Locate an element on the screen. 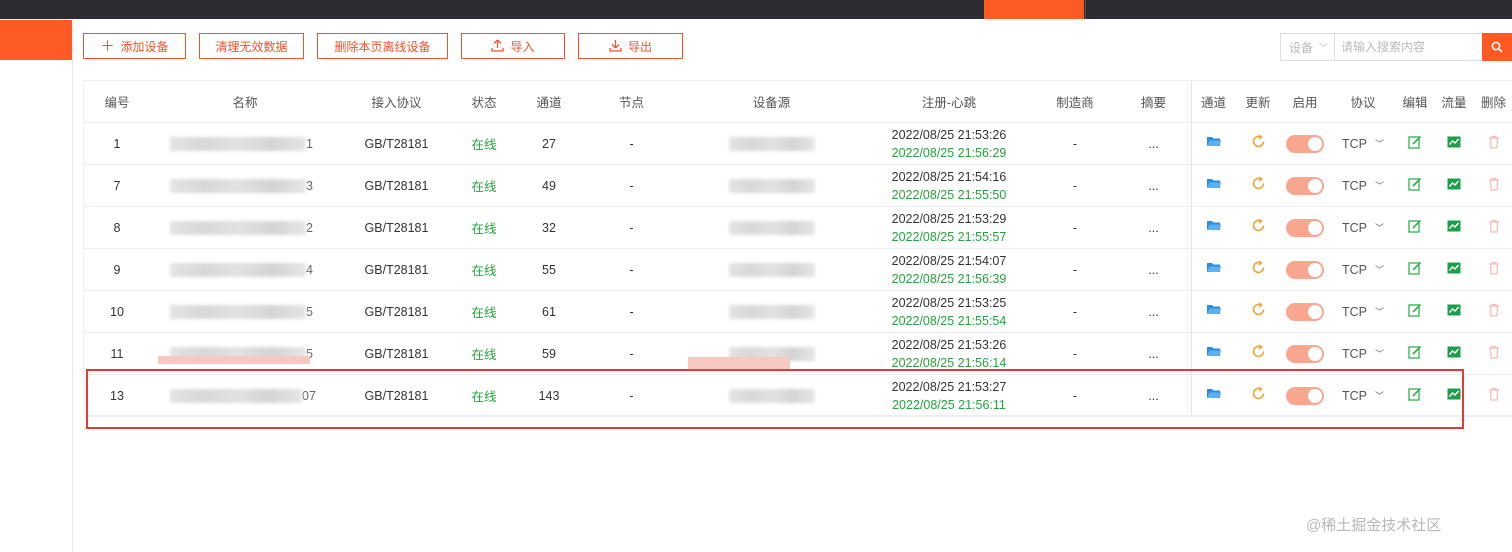 The width and height of the screenshot is (1512, 552). import-button: 导入 is located at coordinates (513, 46).